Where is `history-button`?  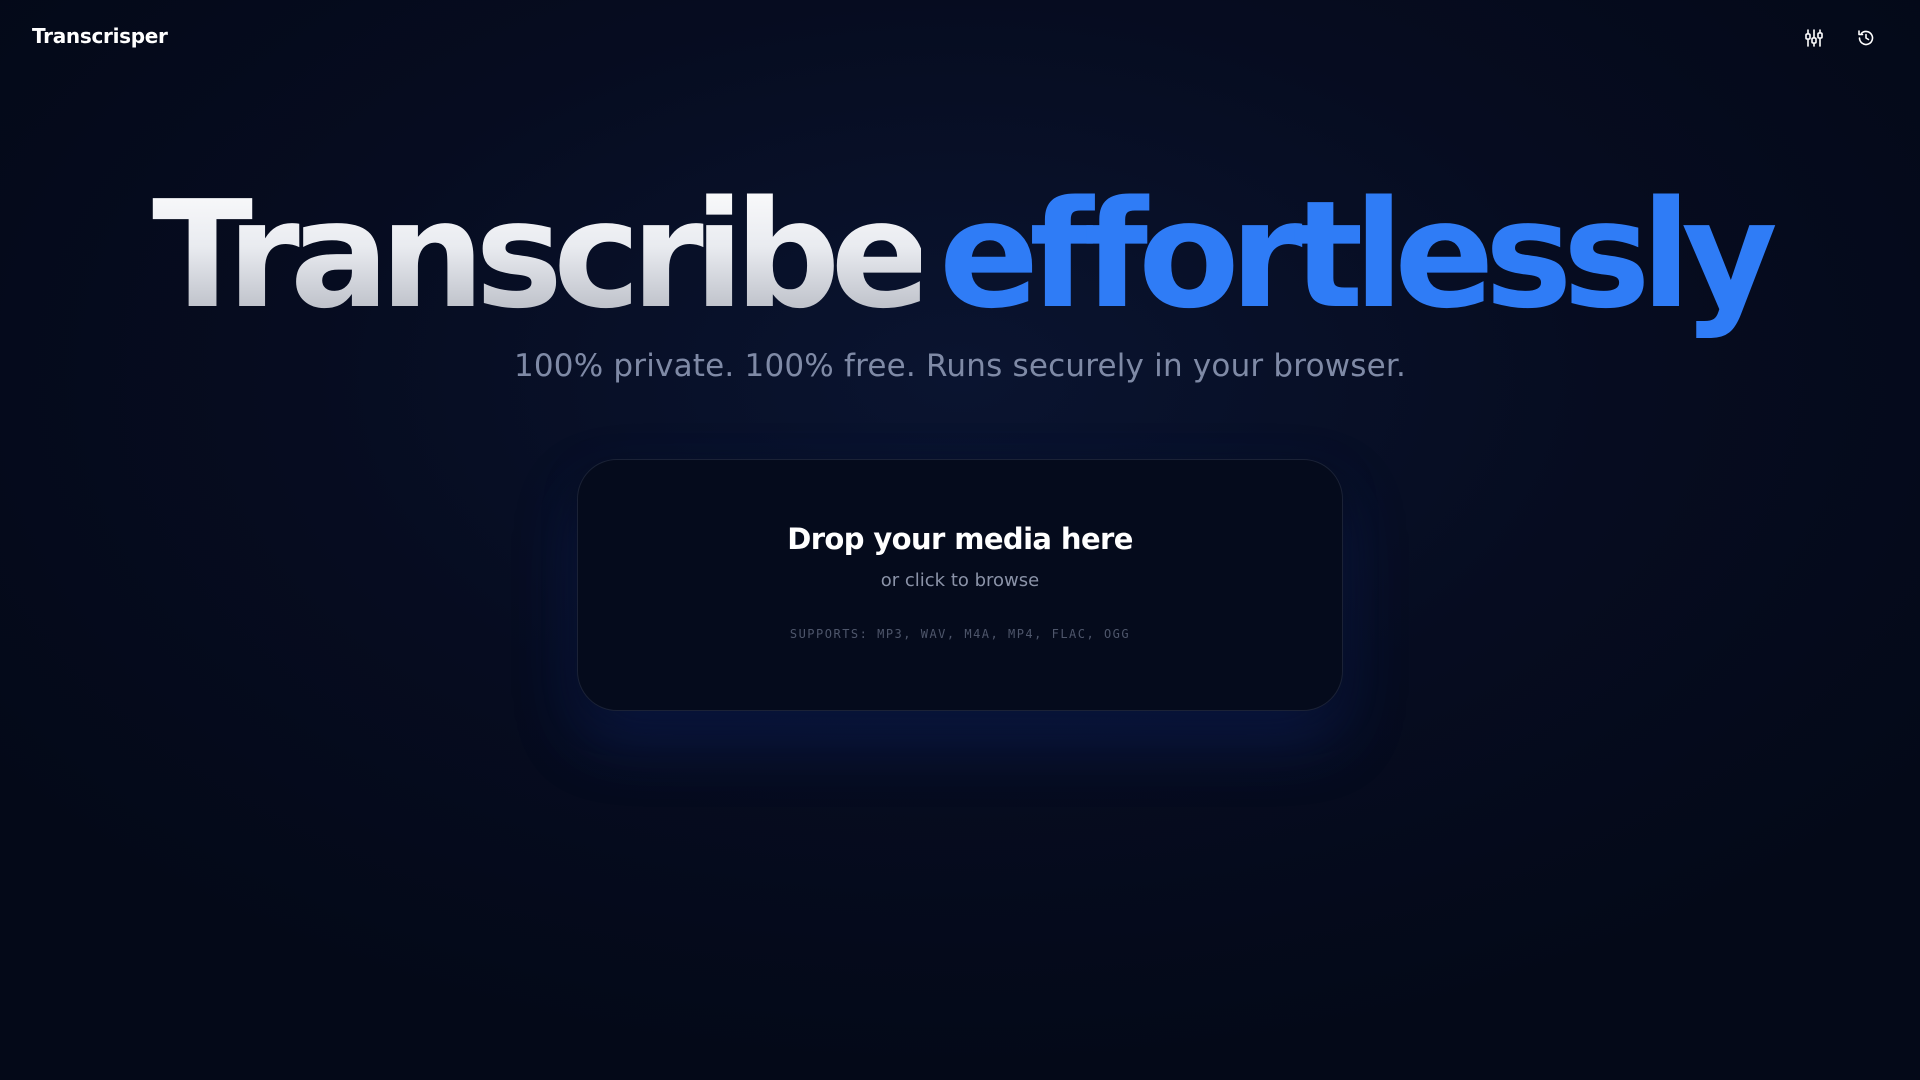
history-button is located at coordinates (1866, 38).